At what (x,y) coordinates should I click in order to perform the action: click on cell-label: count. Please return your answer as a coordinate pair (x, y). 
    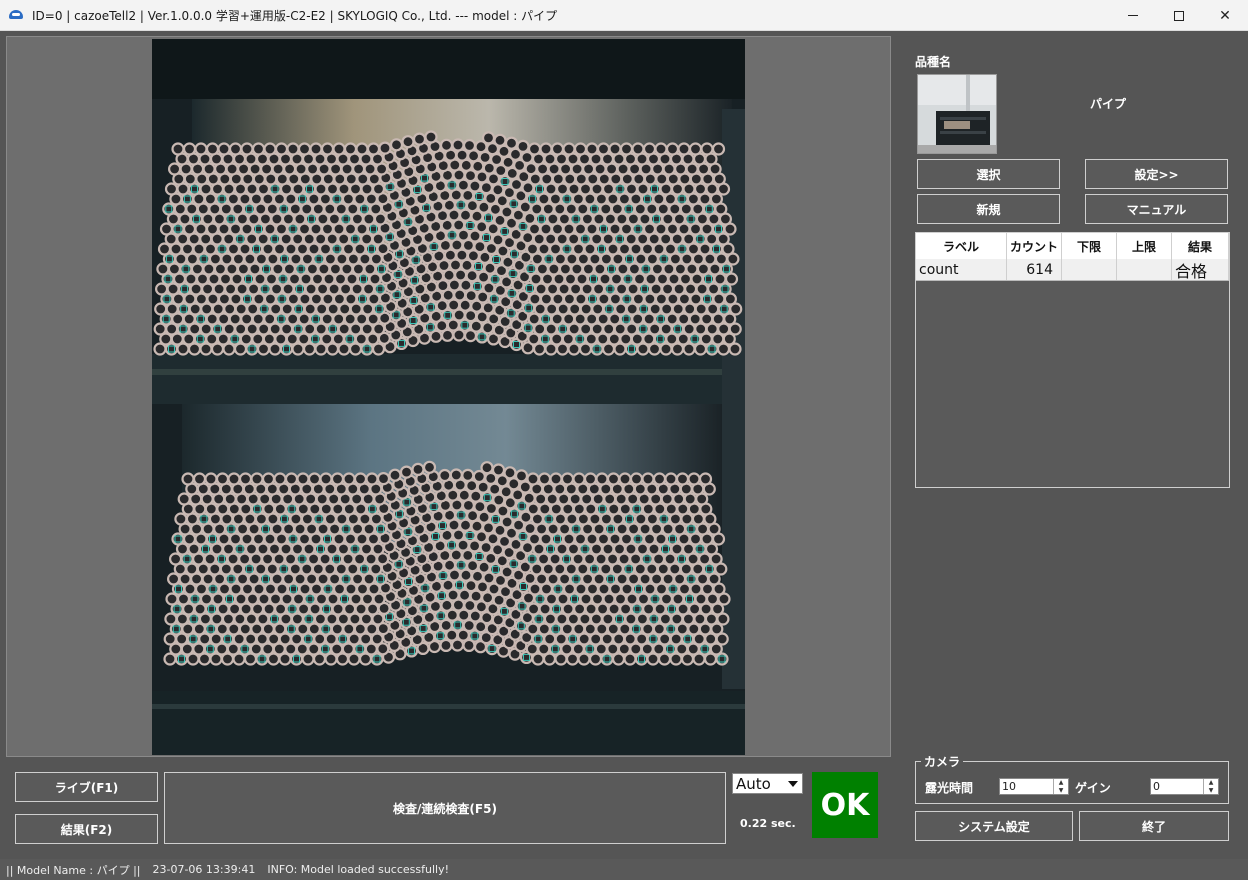
    Looking at the image, I should click on (961, 269).